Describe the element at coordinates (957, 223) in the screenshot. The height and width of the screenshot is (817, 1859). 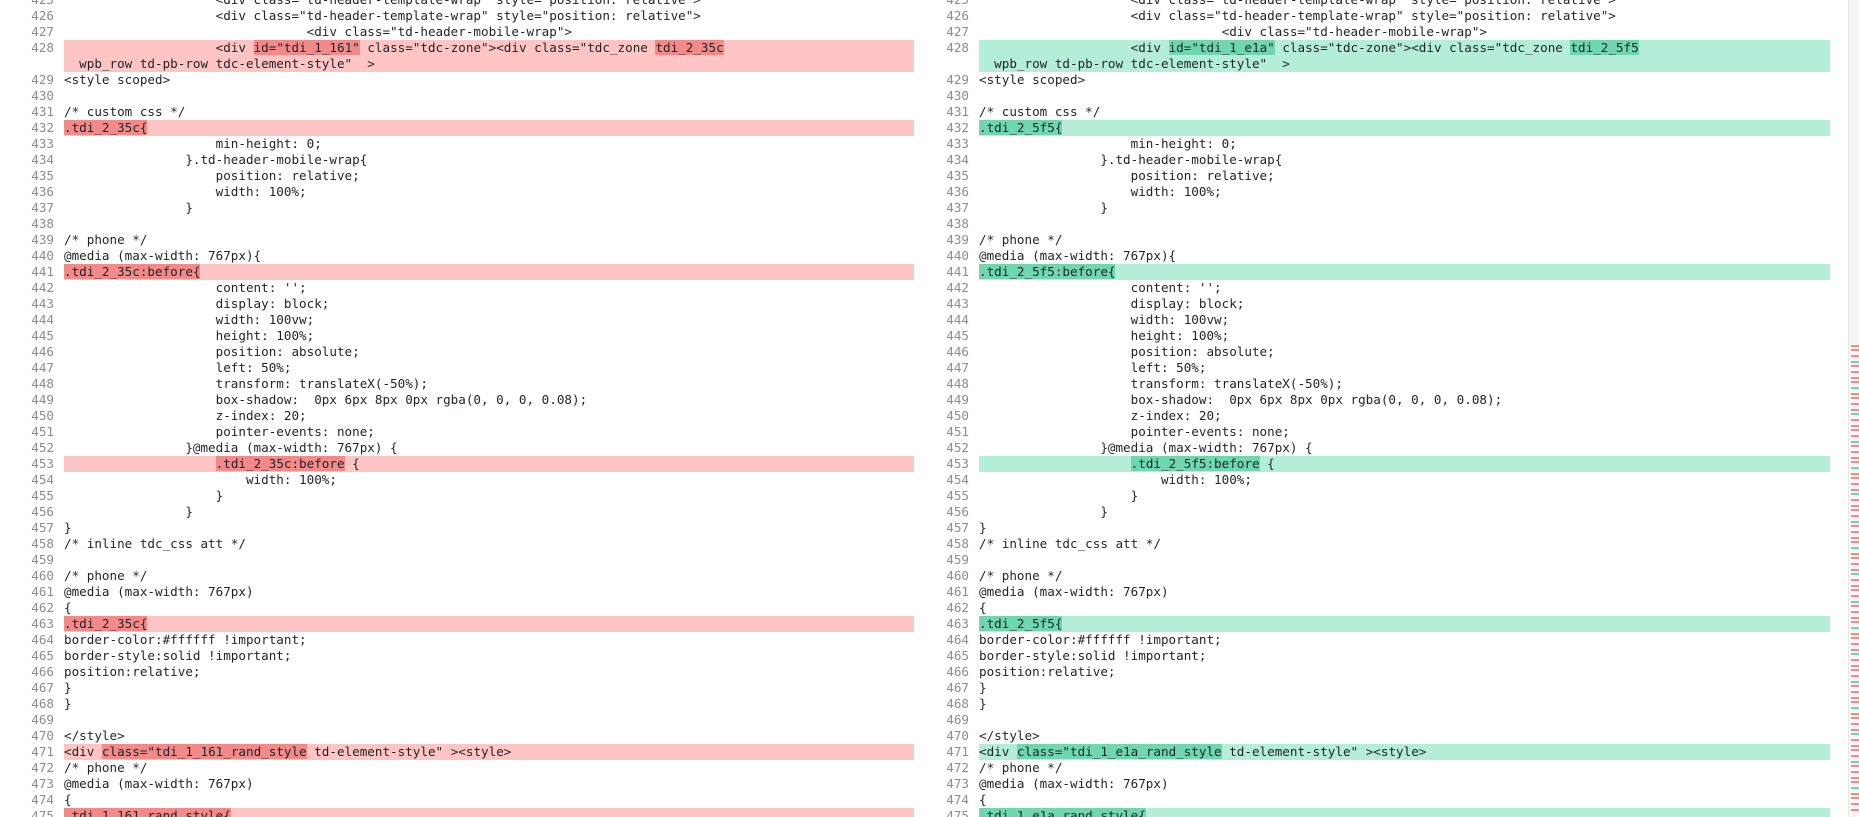
I see `line-number: 438` at that location.